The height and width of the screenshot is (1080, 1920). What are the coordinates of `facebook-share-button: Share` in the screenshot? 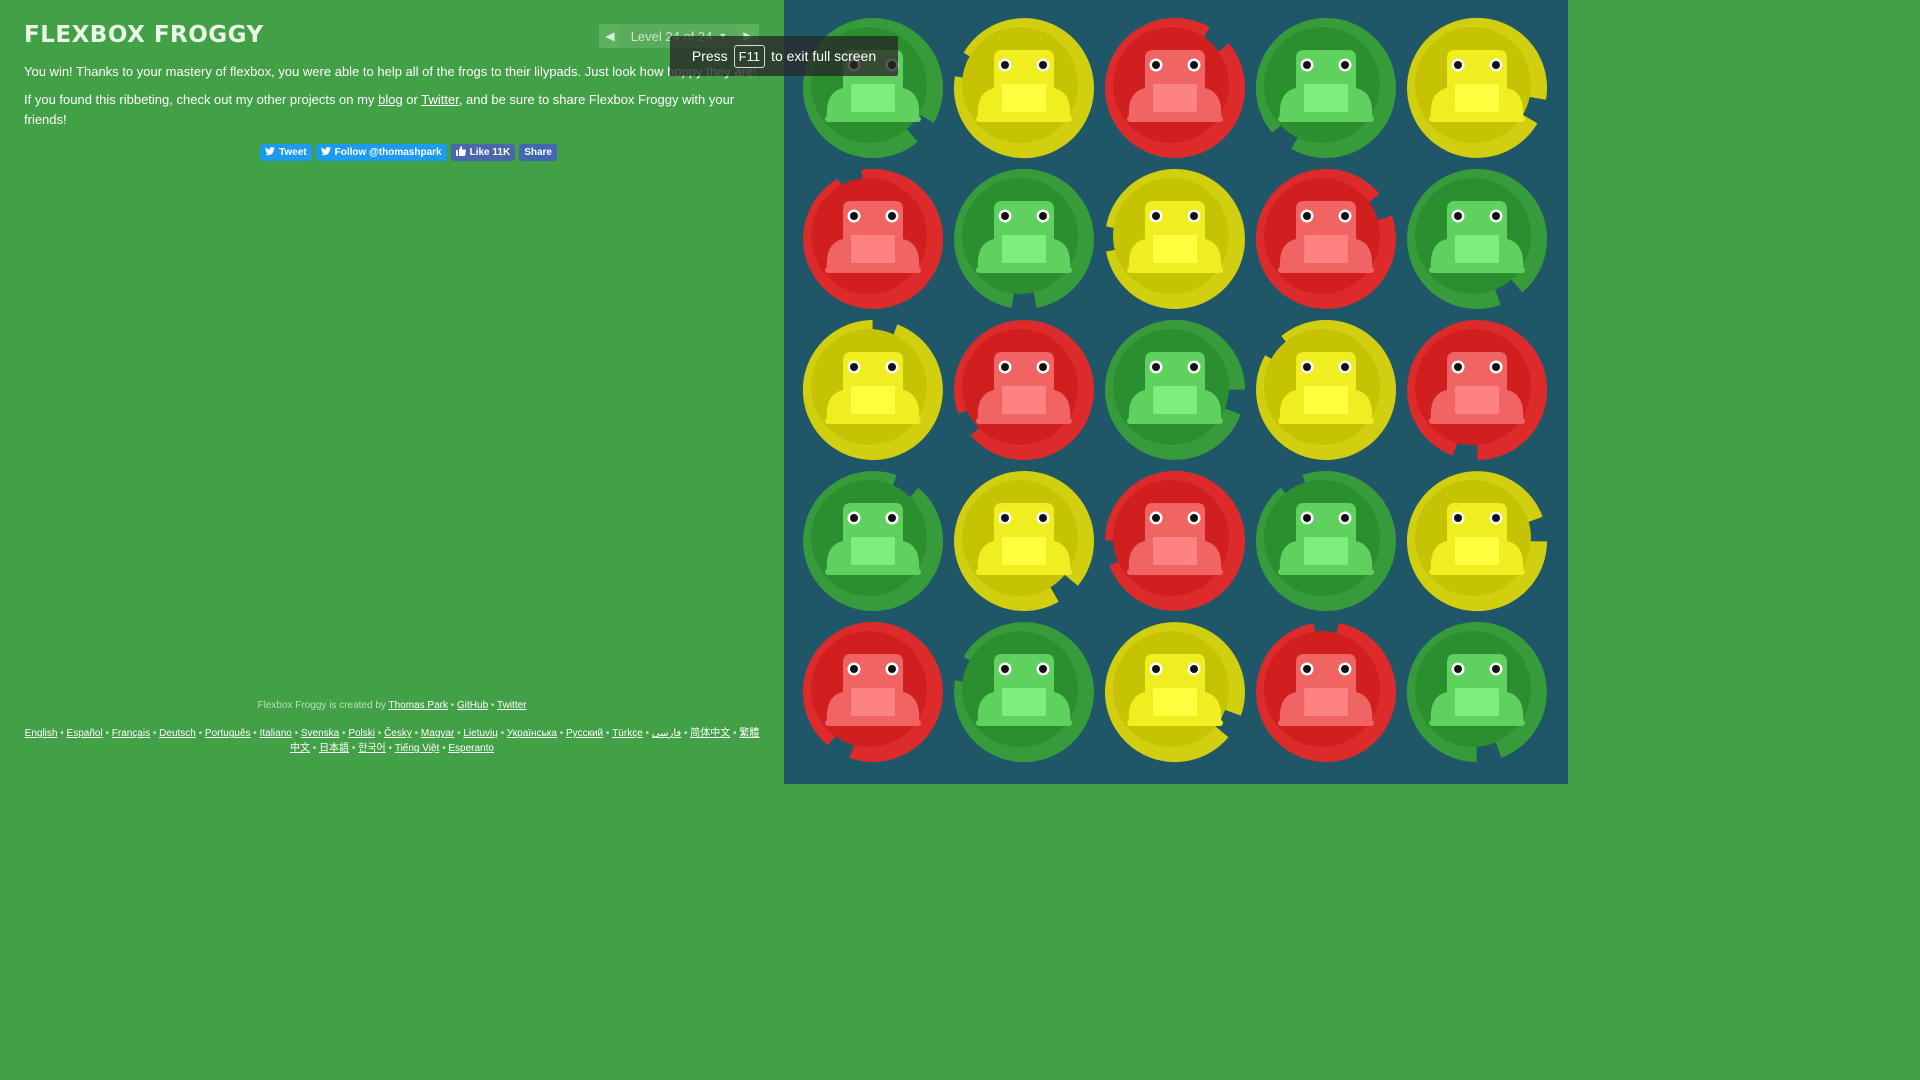 It's located at (538, 152).